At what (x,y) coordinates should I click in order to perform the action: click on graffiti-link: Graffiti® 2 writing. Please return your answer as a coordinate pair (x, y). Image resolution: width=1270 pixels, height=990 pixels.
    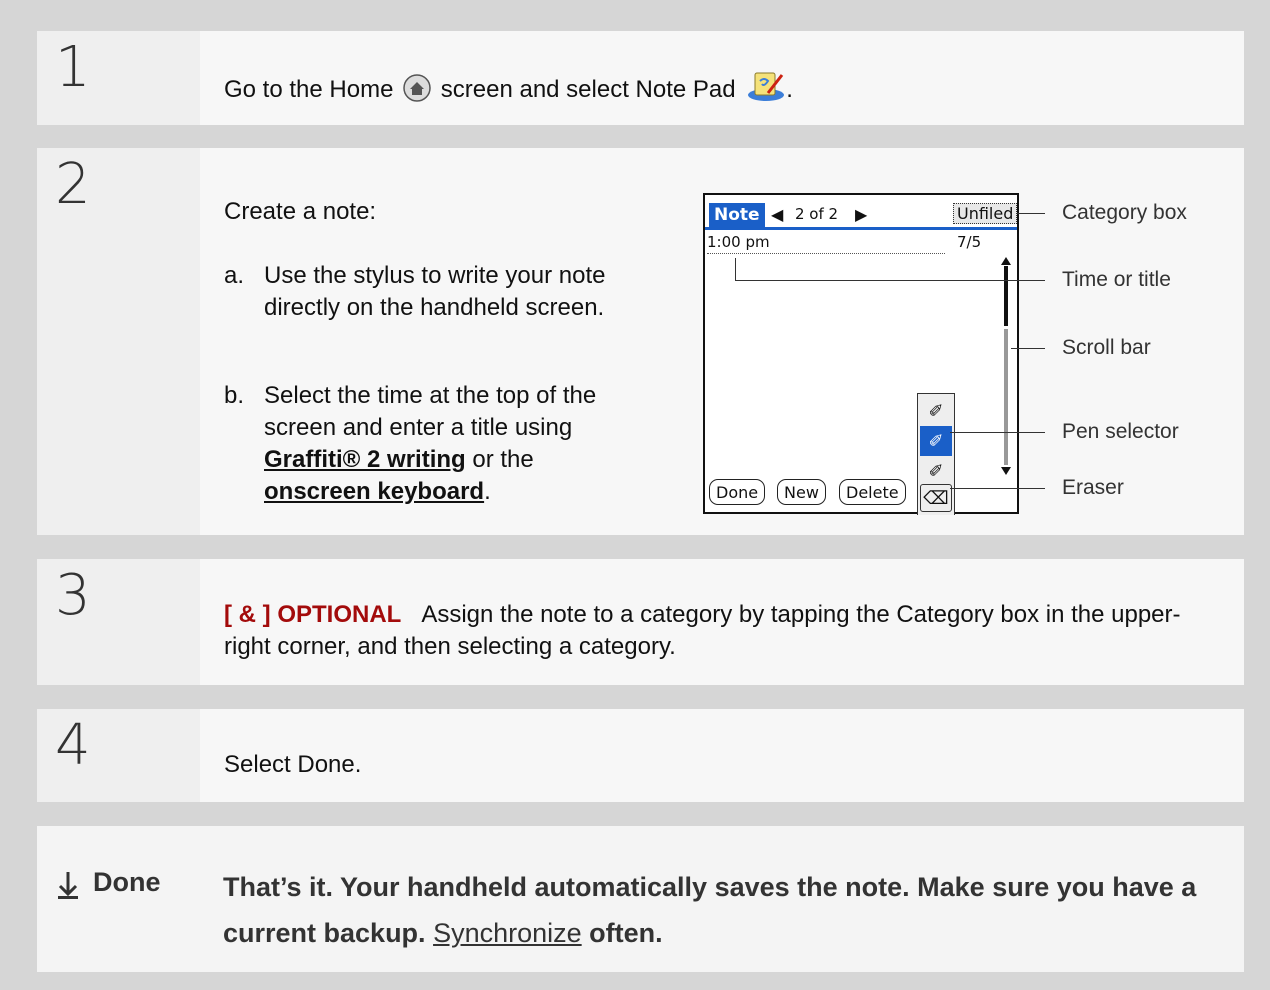
    Looking at the image, I should click on (365, 459).